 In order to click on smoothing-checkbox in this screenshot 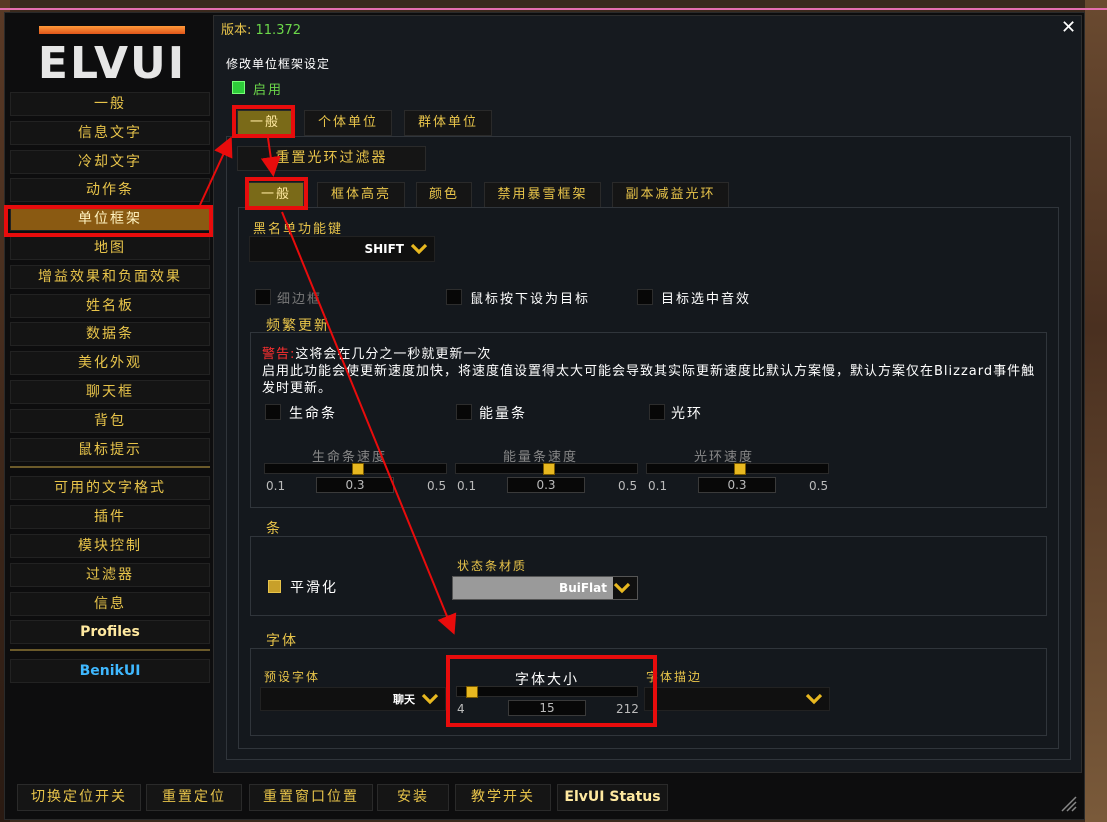, I will do `click(274, 586)`.